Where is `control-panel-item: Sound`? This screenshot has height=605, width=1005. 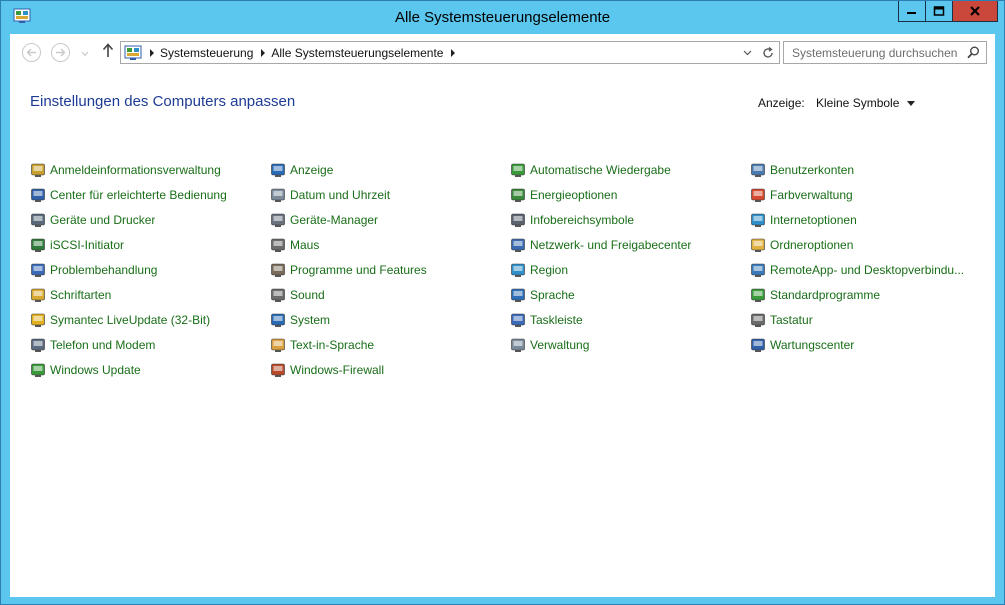
control-panel-item: Sound is located at coordinates (390, 294).